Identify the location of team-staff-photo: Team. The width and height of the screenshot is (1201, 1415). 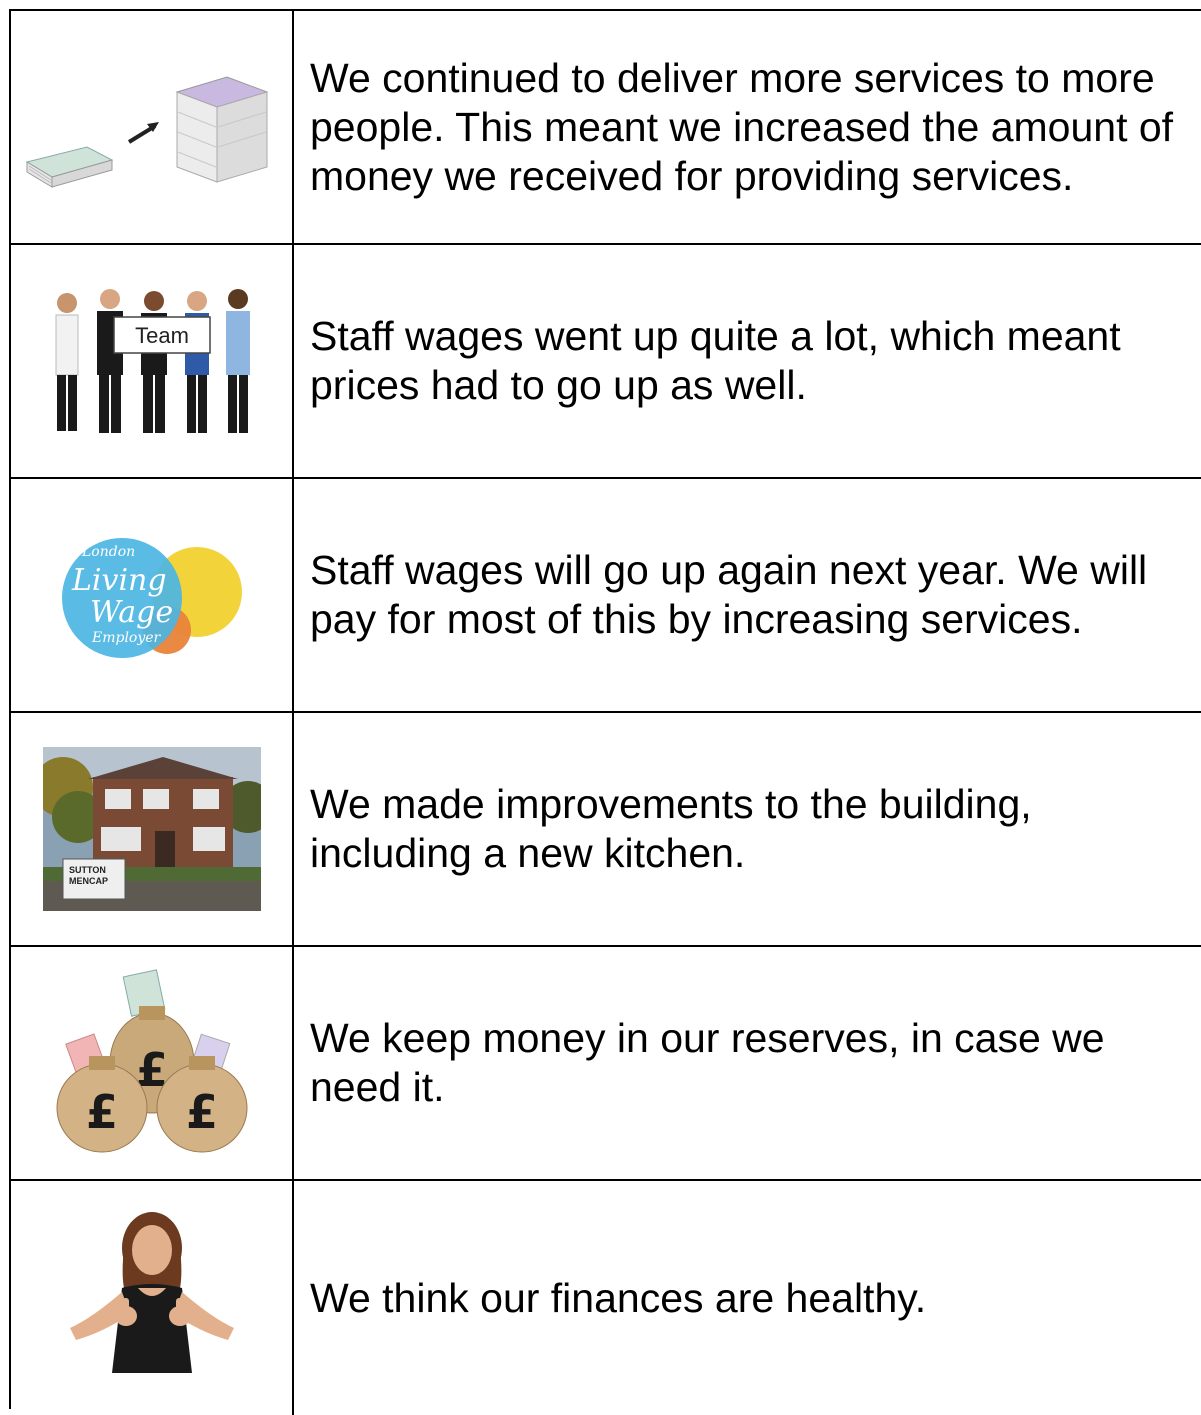
(152, 361).